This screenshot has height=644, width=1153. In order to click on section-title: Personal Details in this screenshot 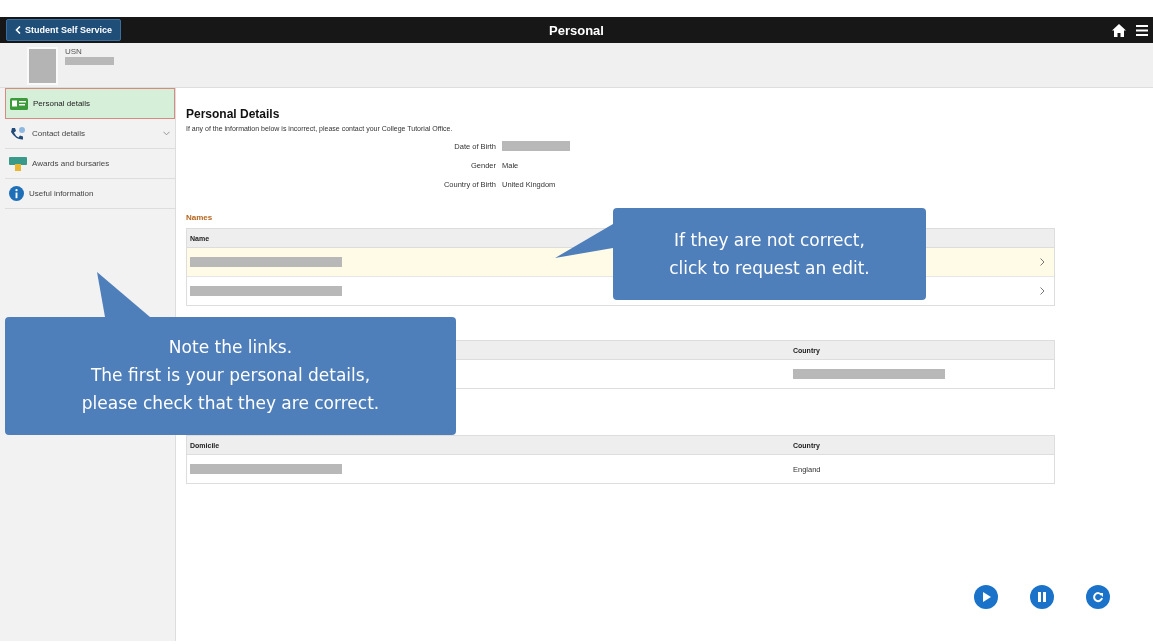, I will do `click(233, 114)`.